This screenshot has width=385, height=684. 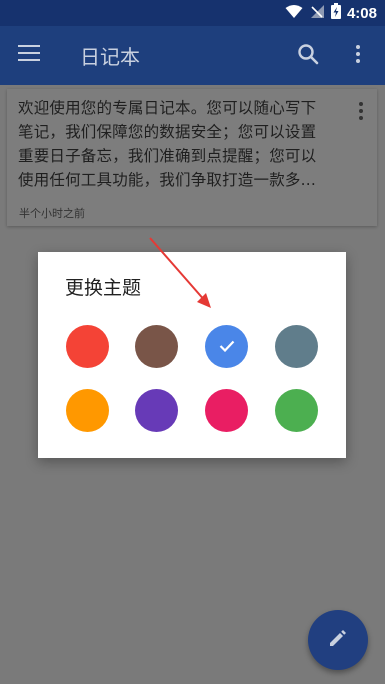 What do you see at coordinates (180, 272) in the screenshot?
I see `annotation-arrow` at bounding box center [180, 272].